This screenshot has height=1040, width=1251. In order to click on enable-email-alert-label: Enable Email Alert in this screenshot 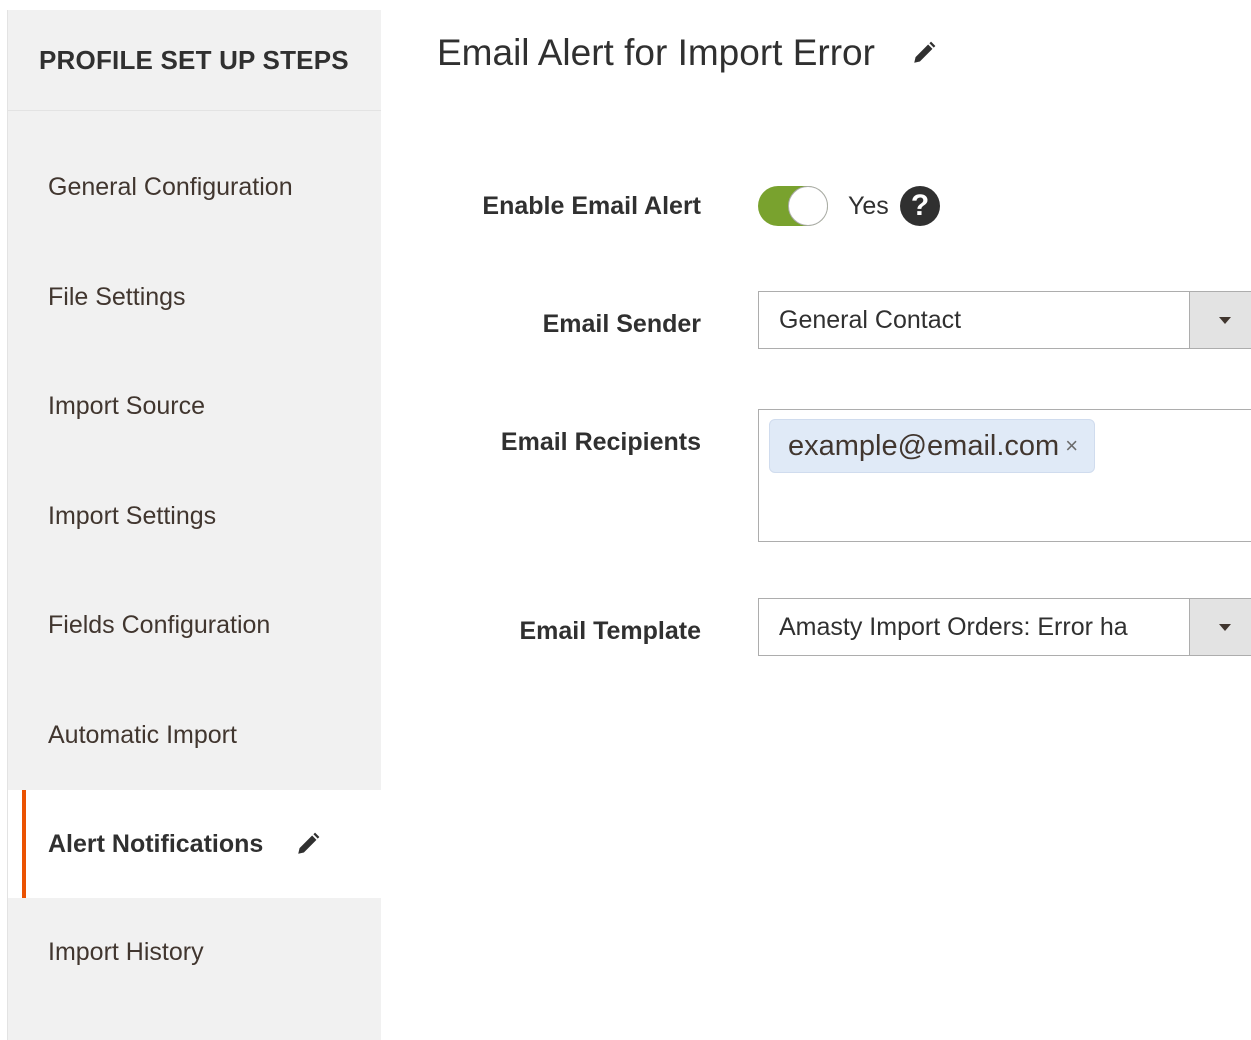, I will do `click(591, 206)`.